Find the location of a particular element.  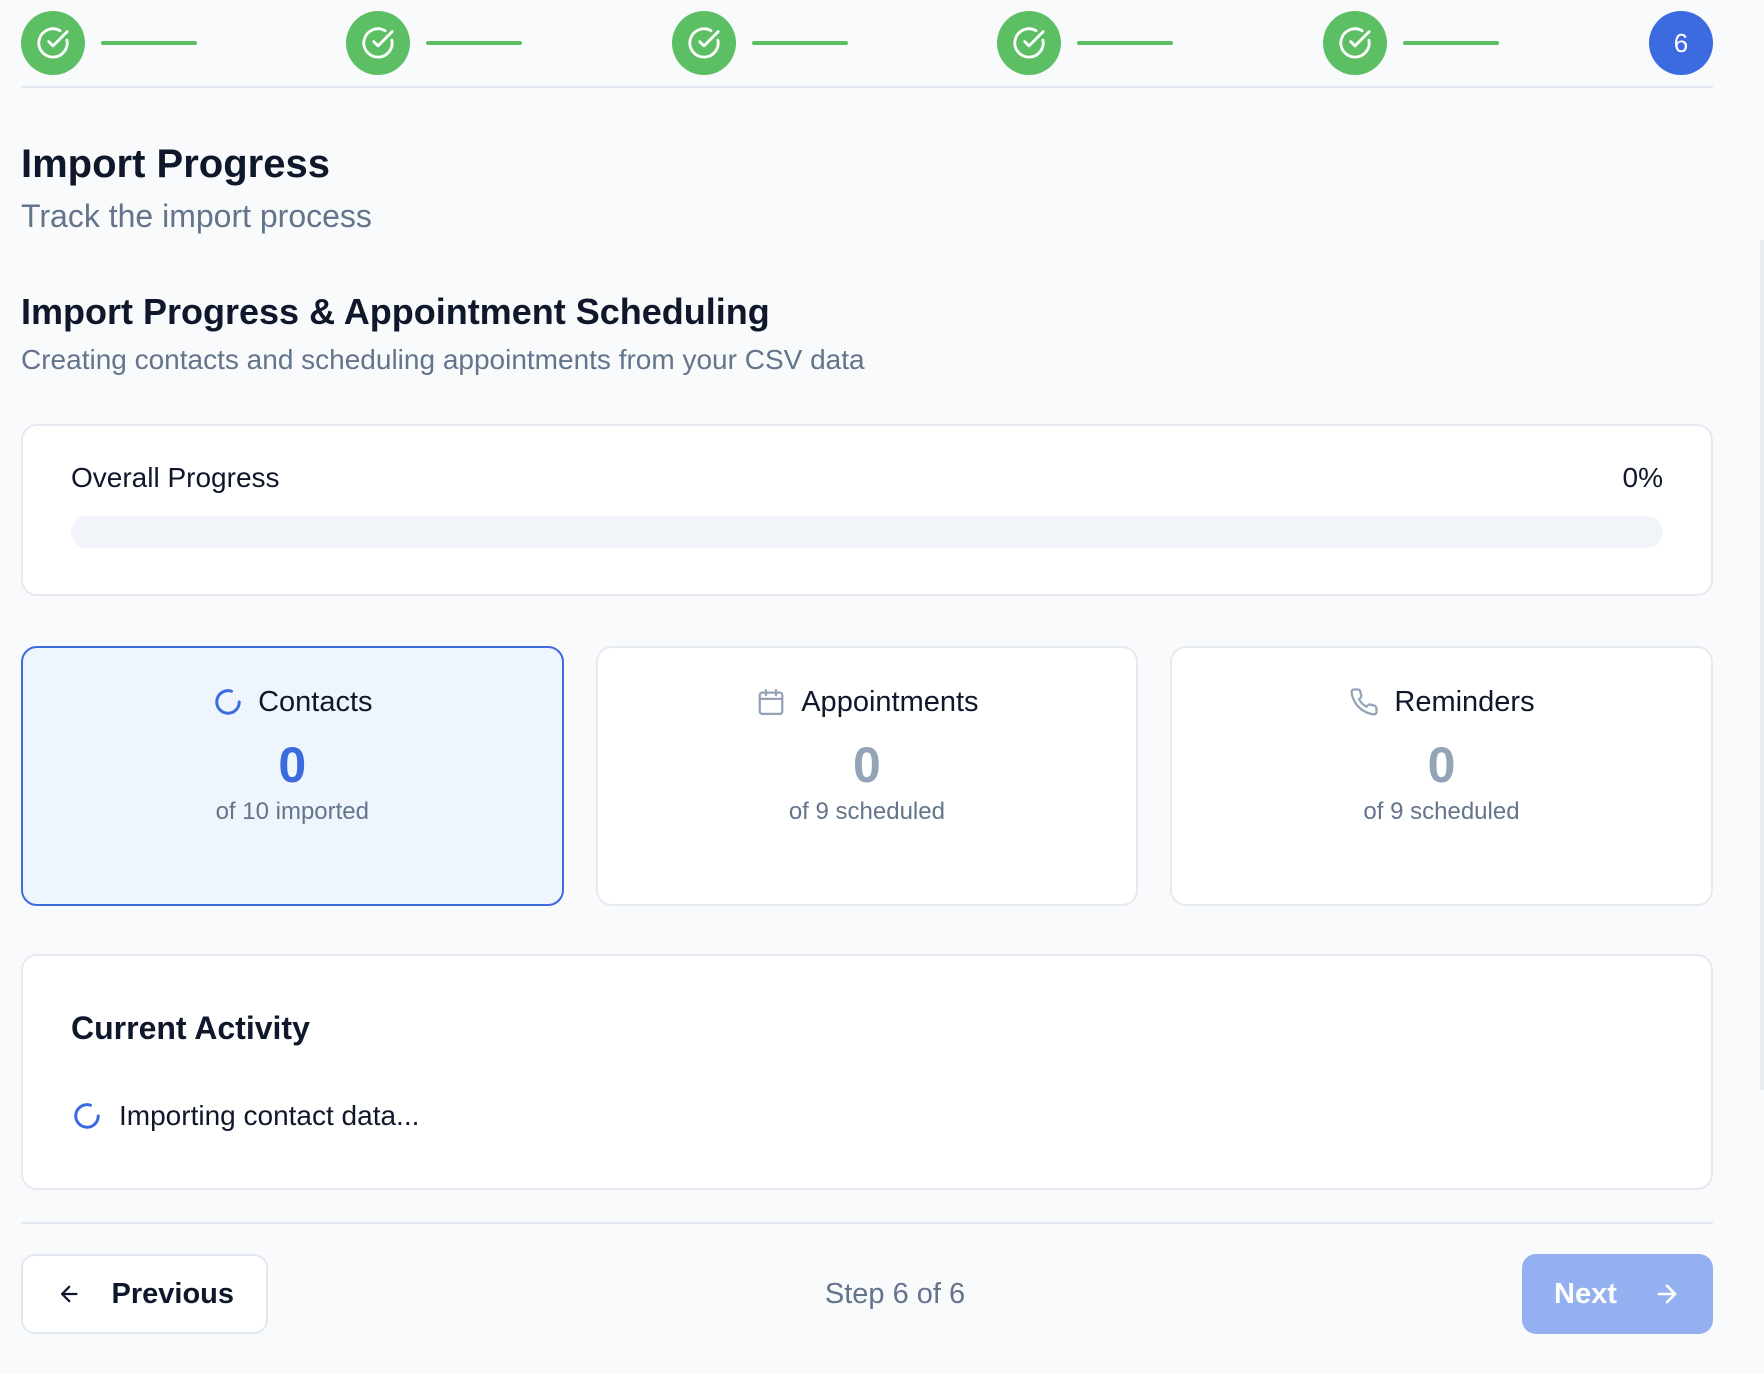

overall-progress-card: Overall Progress 0% is located at coordinates (867, 510).